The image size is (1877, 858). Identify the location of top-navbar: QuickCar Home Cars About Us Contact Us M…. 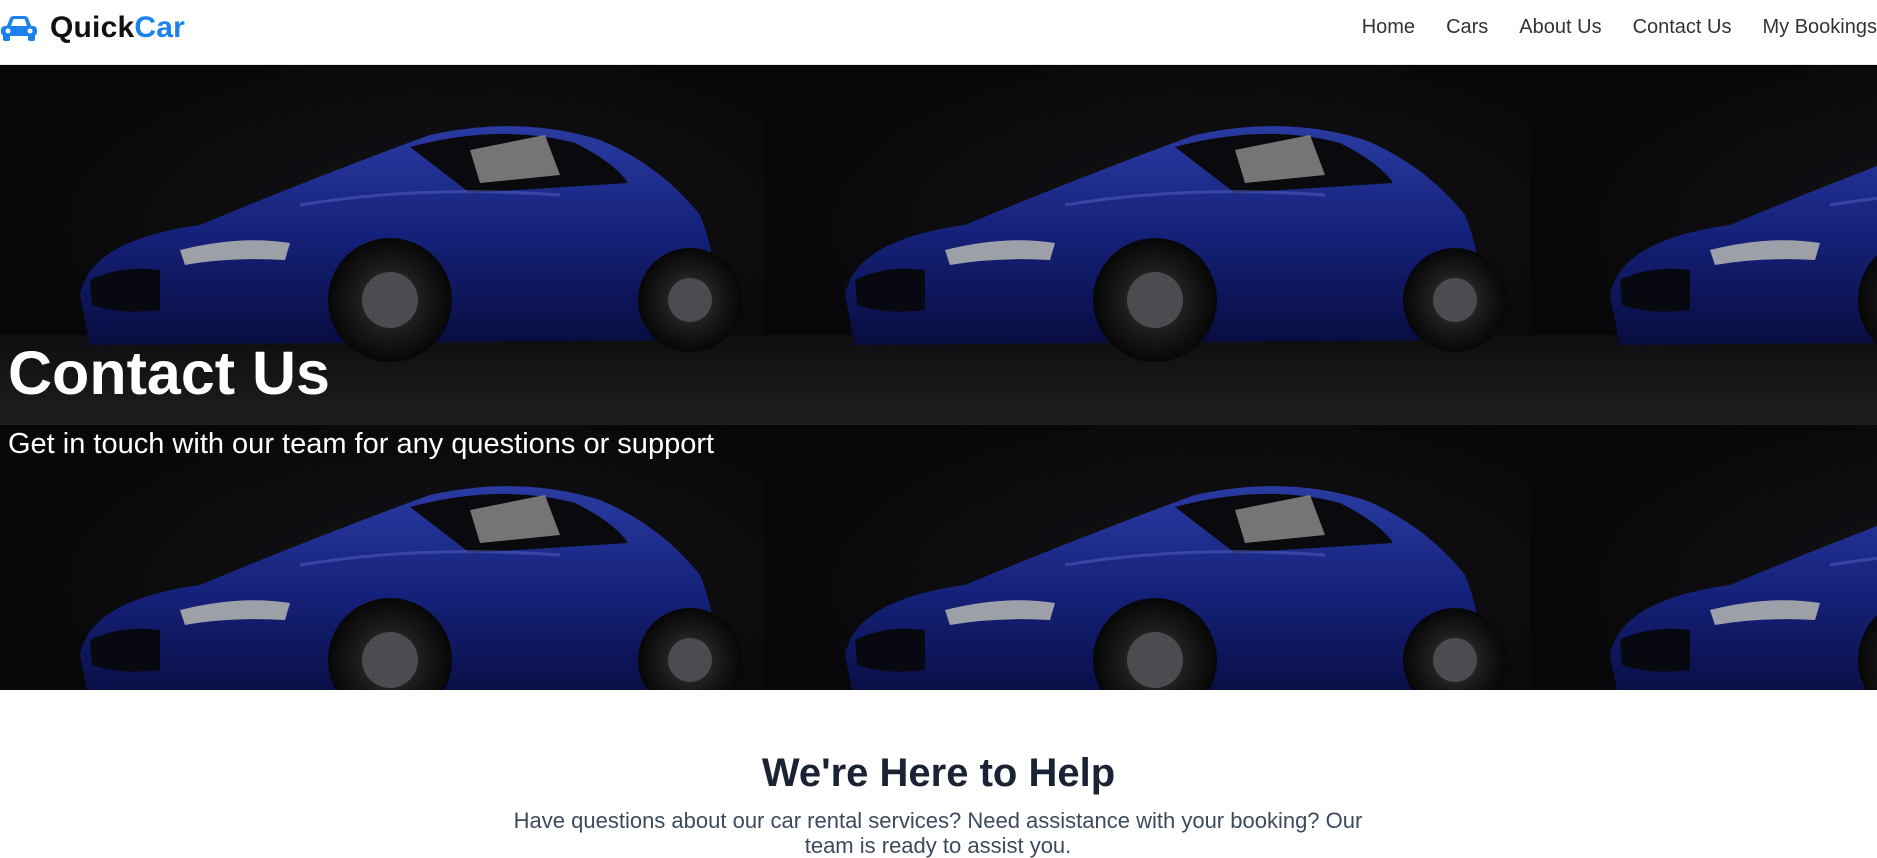
(938, 32).